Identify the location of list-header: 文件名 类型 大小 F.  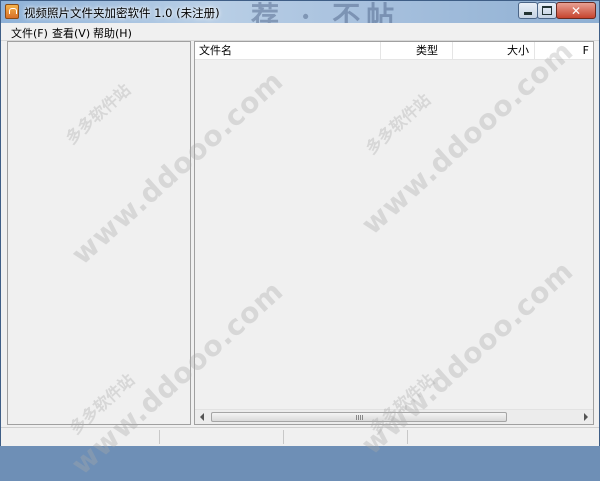
(394, 51).